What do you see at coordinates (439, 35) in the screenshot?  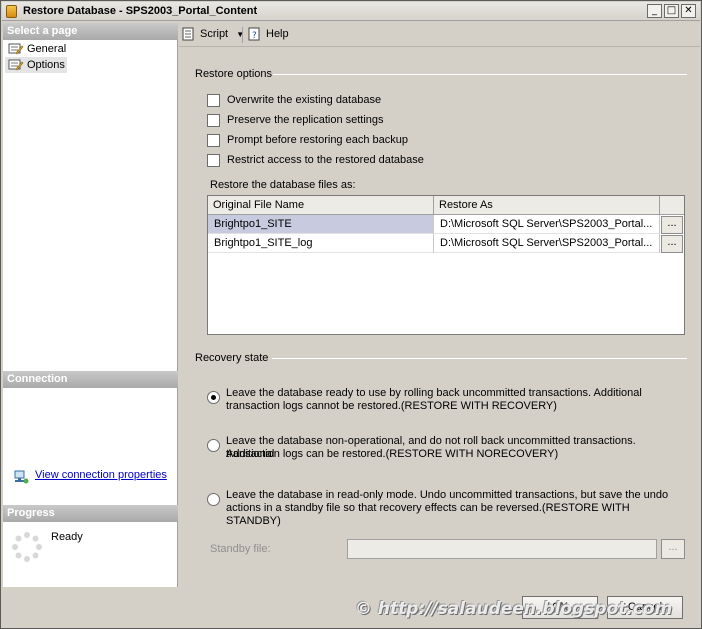 I see `toolbar: Script ▼ ? Help` at bounding box center [439, 35].